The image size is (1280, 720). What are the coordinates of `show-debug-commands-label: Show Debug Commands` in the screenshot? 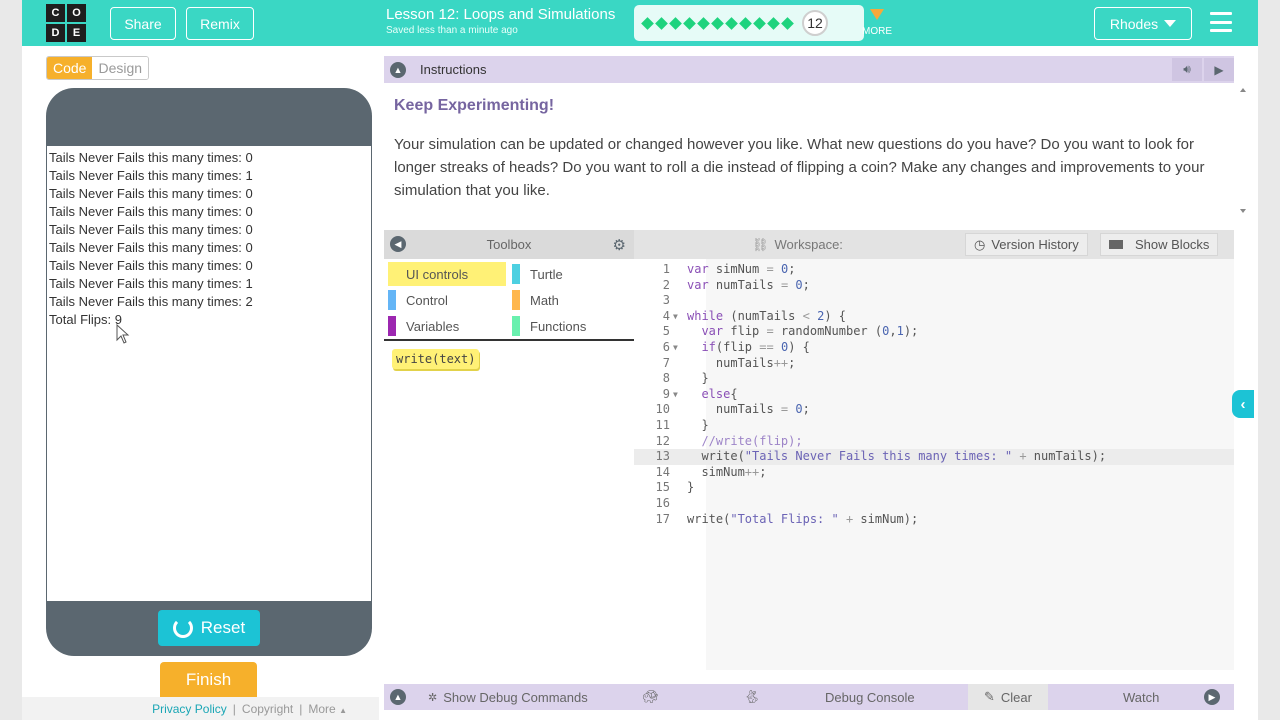 It's located at (515, 697).